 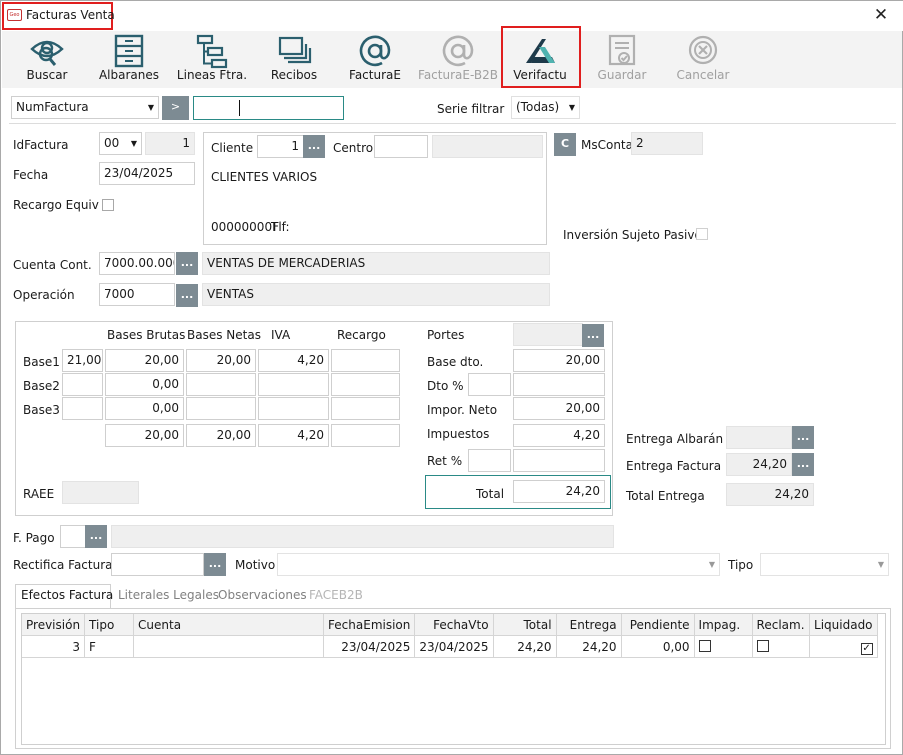 I want to click on cuenta-label: Cuenta Cont., so click(x=52, y=265).